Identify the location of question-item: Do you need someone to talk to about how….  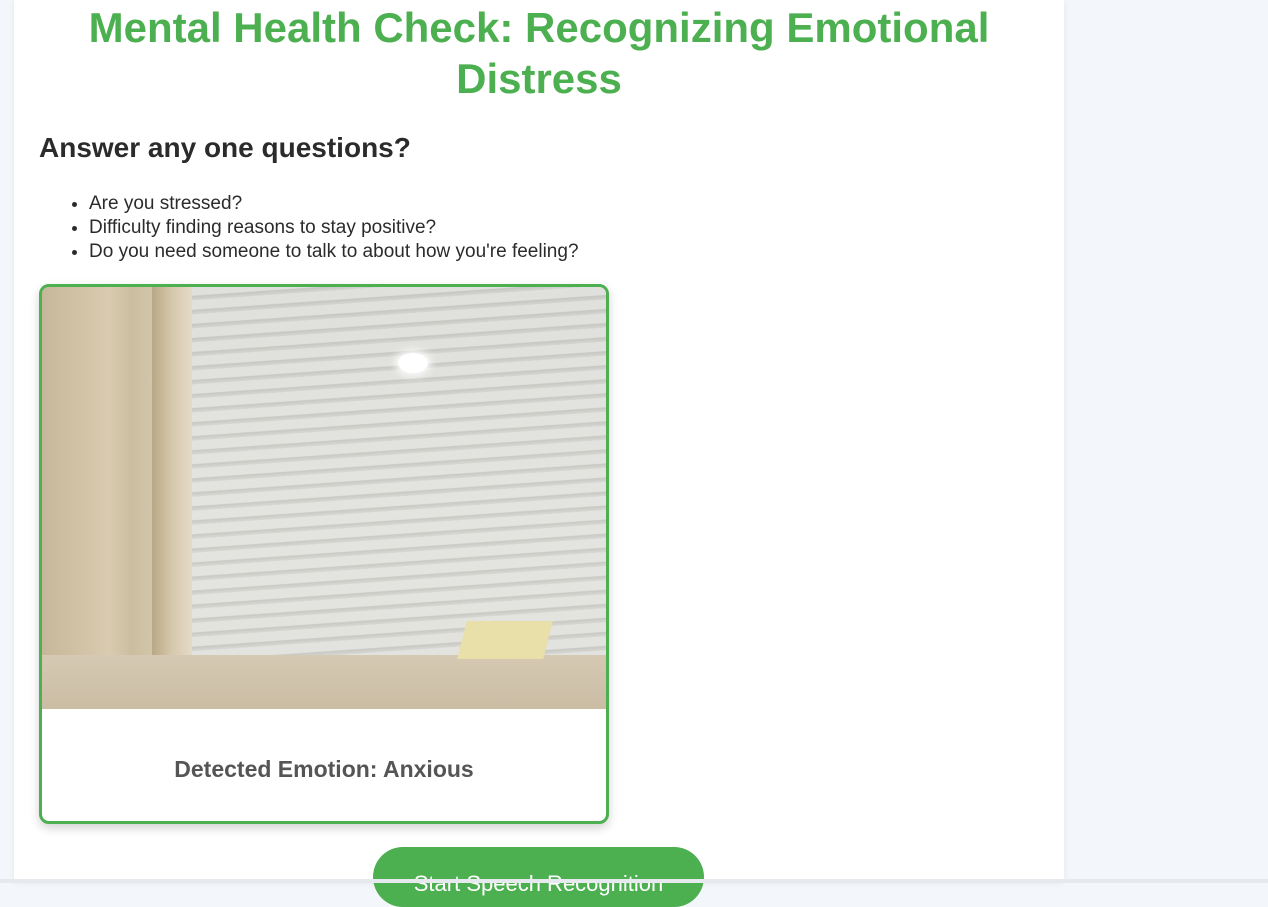
(334, 252).